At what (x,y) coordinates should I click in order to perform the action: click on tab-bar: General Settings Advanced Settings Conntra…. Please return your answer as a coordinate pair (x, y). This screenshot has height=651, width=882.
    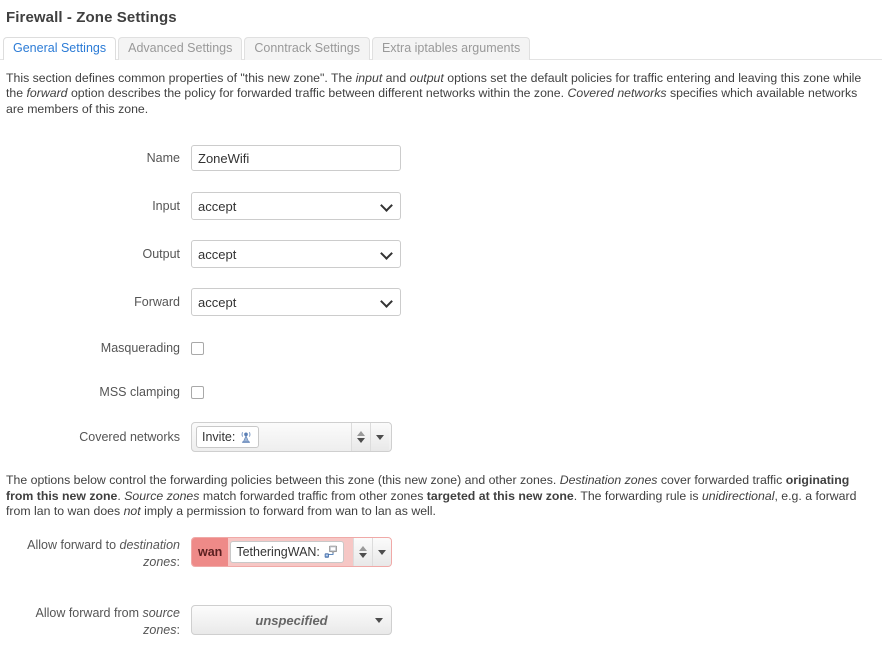
    Looking at the image, I should click on (441, 49).